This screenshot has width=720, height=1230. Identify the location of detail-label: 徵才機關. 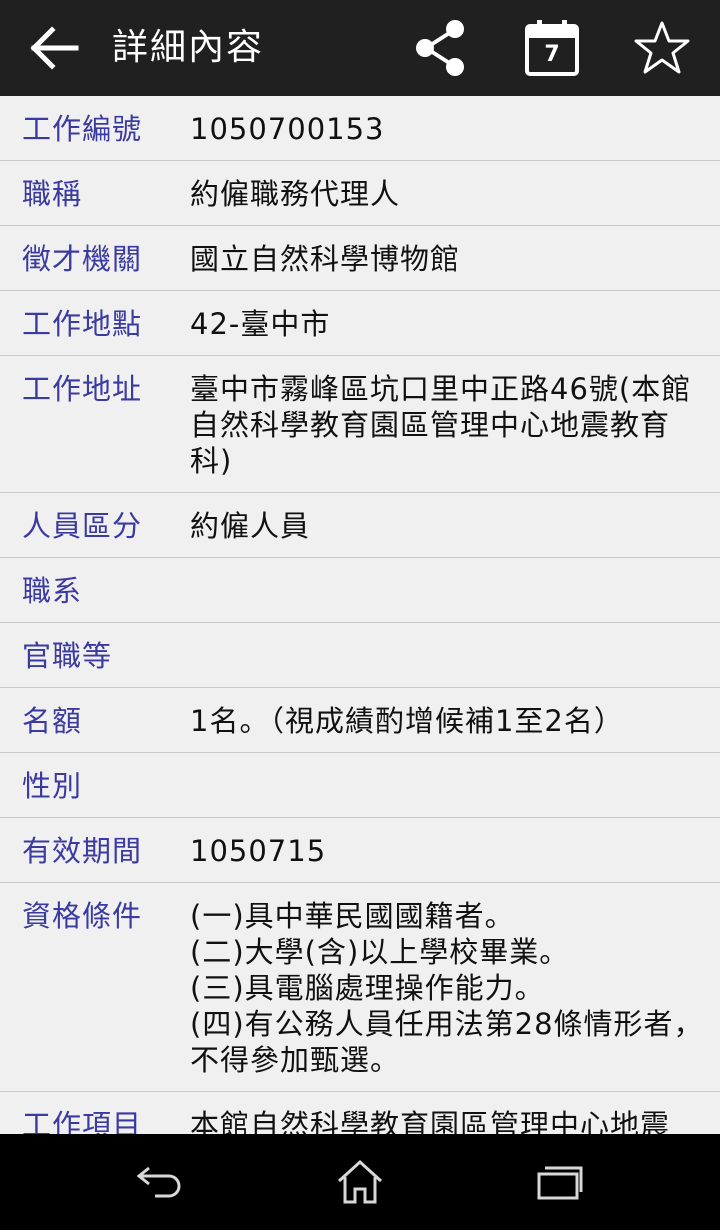
(82, 259).